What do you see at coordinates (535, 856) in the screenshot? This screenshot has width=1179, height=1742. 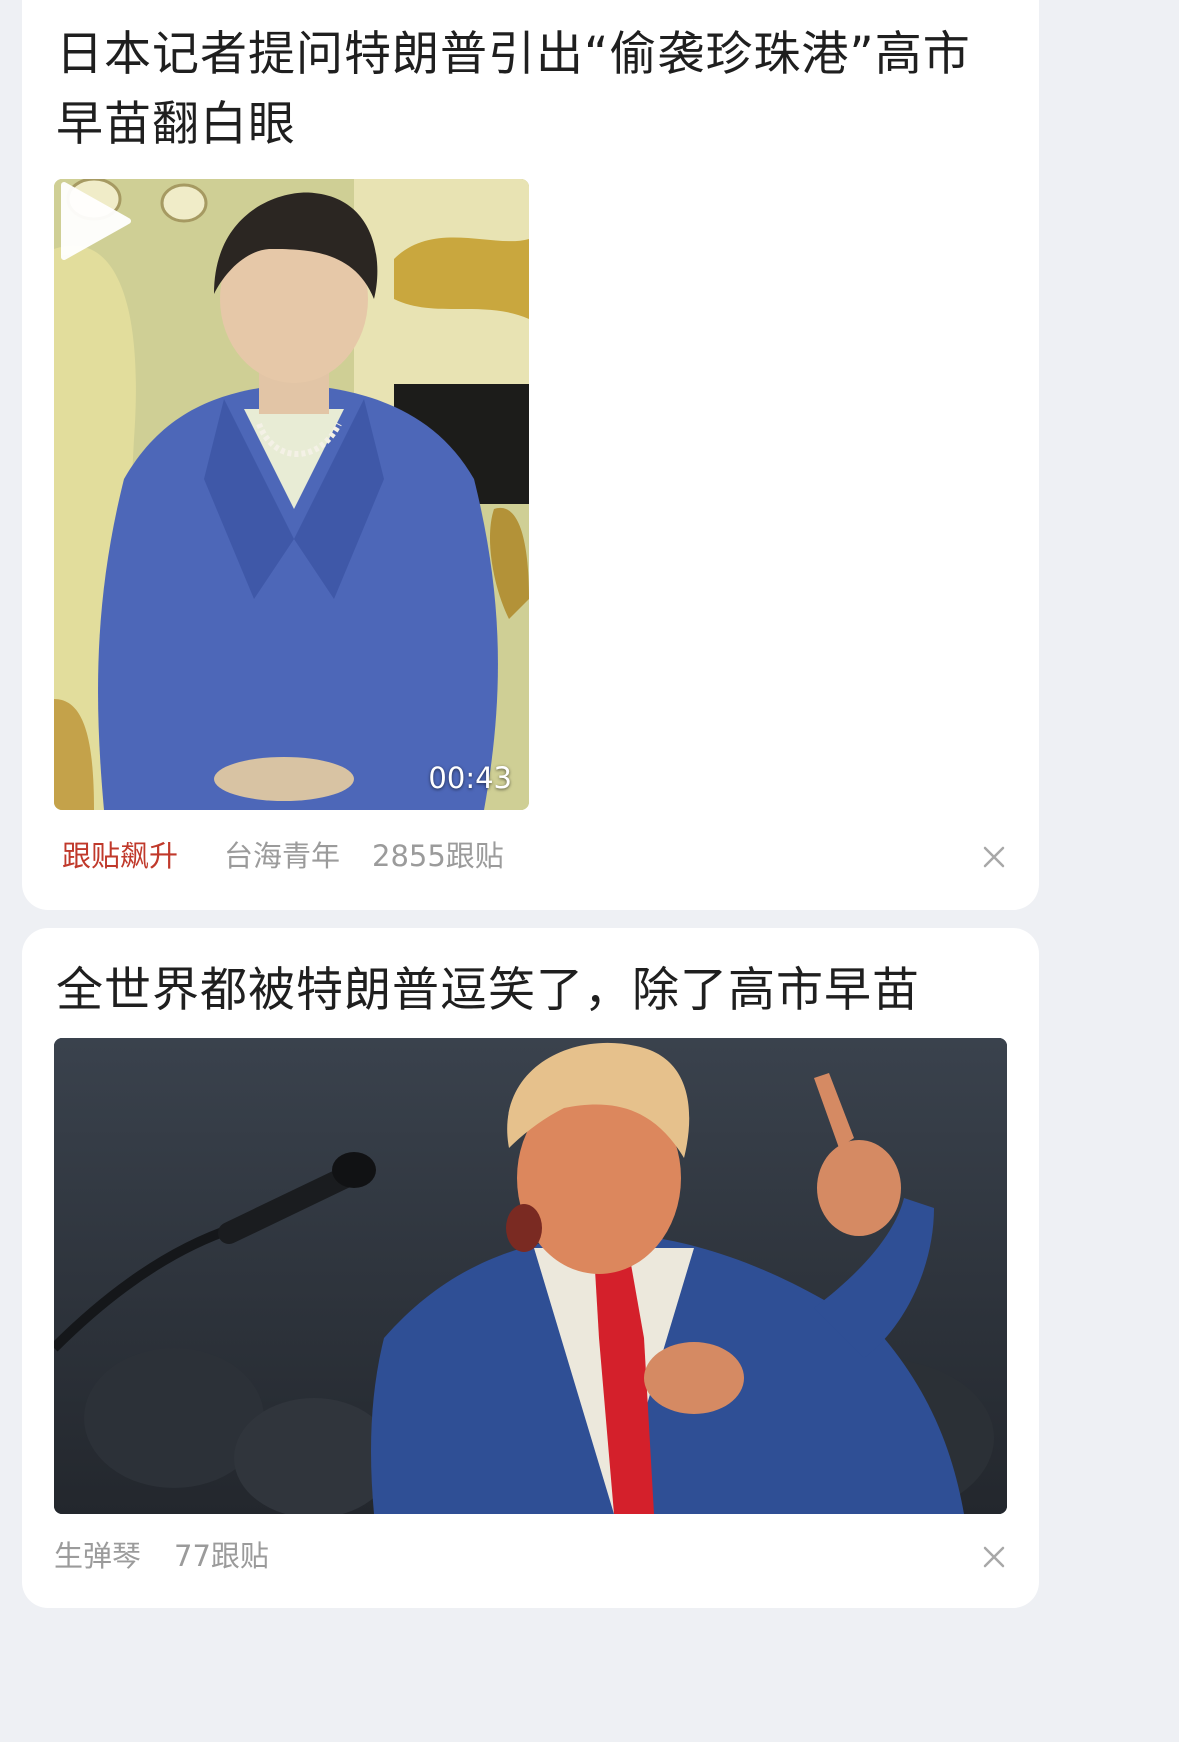 I see `meta-row: 跟贴飙升 台海青年 2855跟贴` at bounding box center [535, 856].